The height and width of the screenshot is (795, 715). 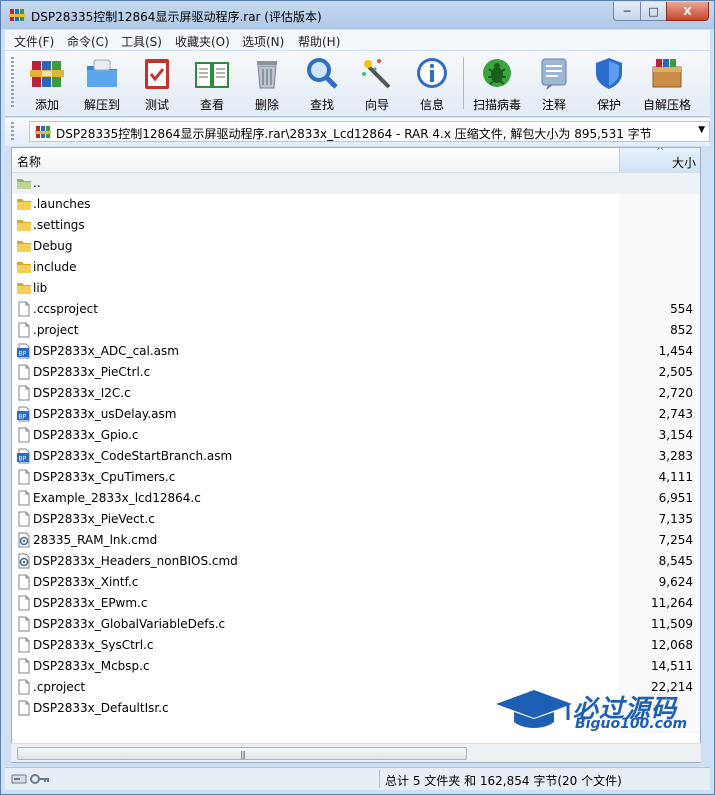 What do you see at coordinates (356, 561) in the screenshot?
I see `file-row: DSP2833x_Headers_nonBIOS.cmd 8,545` at bounding box center [356, 561].